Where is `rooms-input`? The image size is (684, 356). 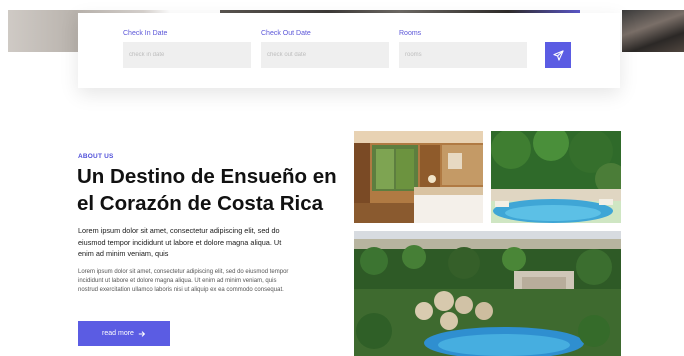
rooms-input is located at coordinates (463, 55).